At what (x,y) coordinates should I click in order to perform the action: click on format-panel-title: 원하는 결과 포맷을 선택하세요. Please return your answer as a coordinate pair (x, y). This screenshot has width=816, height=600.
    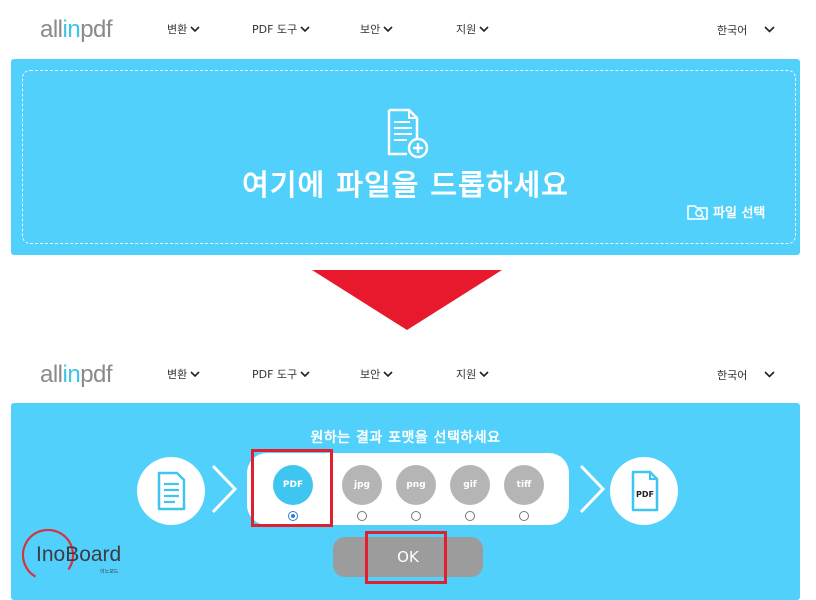
    Looking at the image, I should click on (405, 438).